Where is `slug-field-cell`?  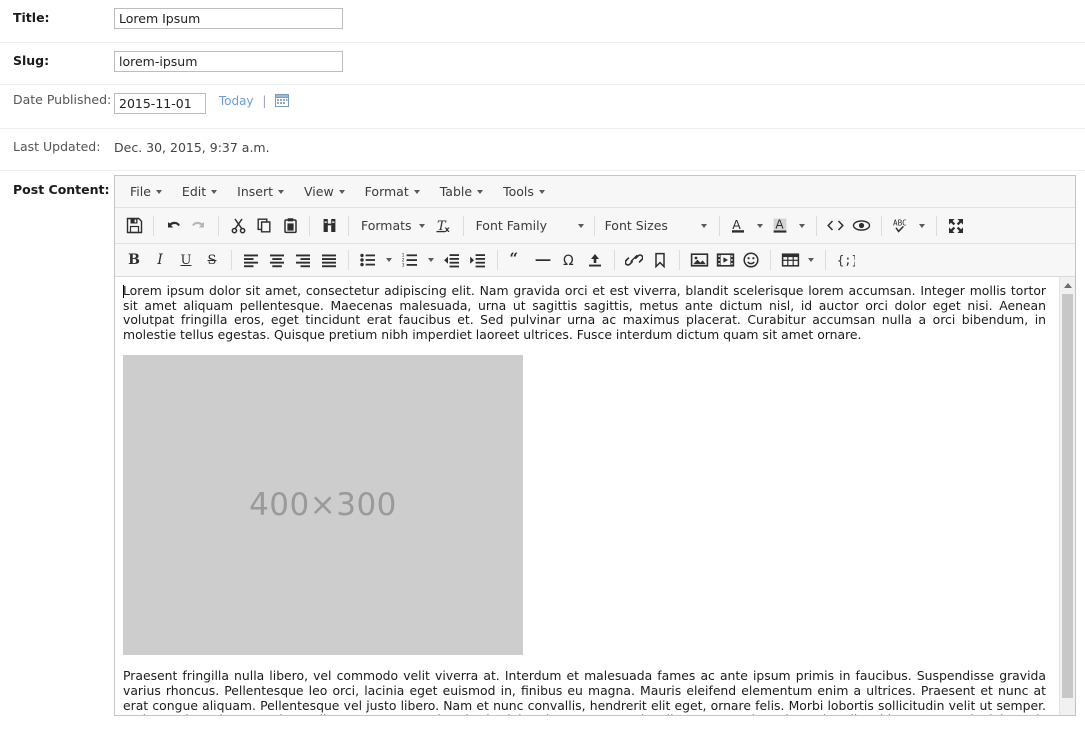 slug-field-cell is located at coordinates (599, 57).